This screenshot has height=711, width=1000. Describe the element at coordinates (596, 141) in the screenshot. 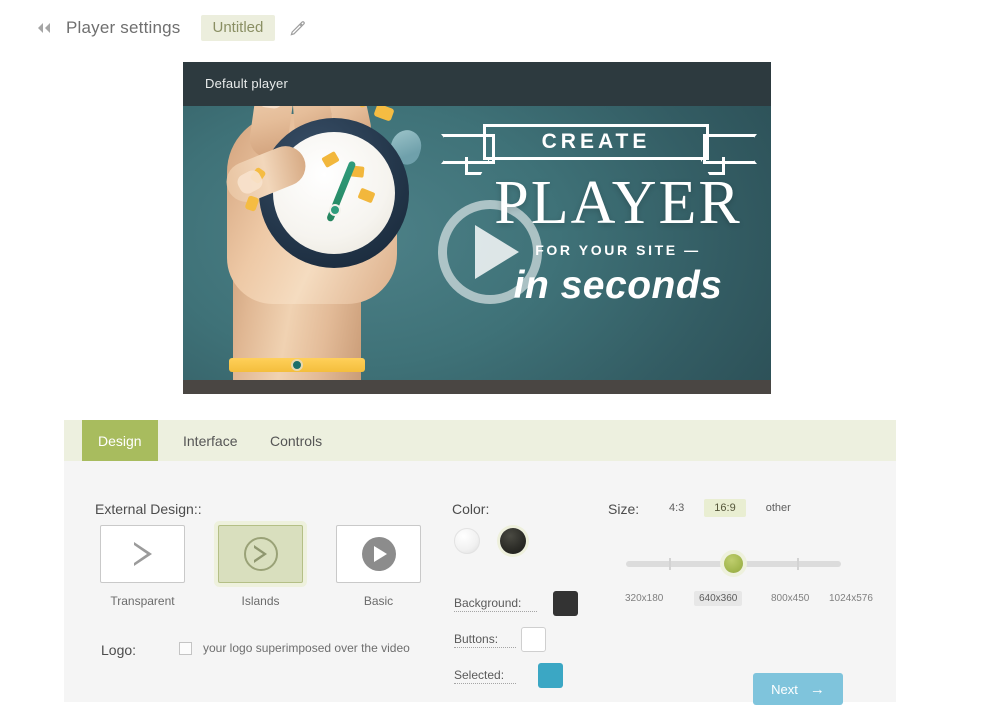

I see `ribbon-text: CREATE` at that location.